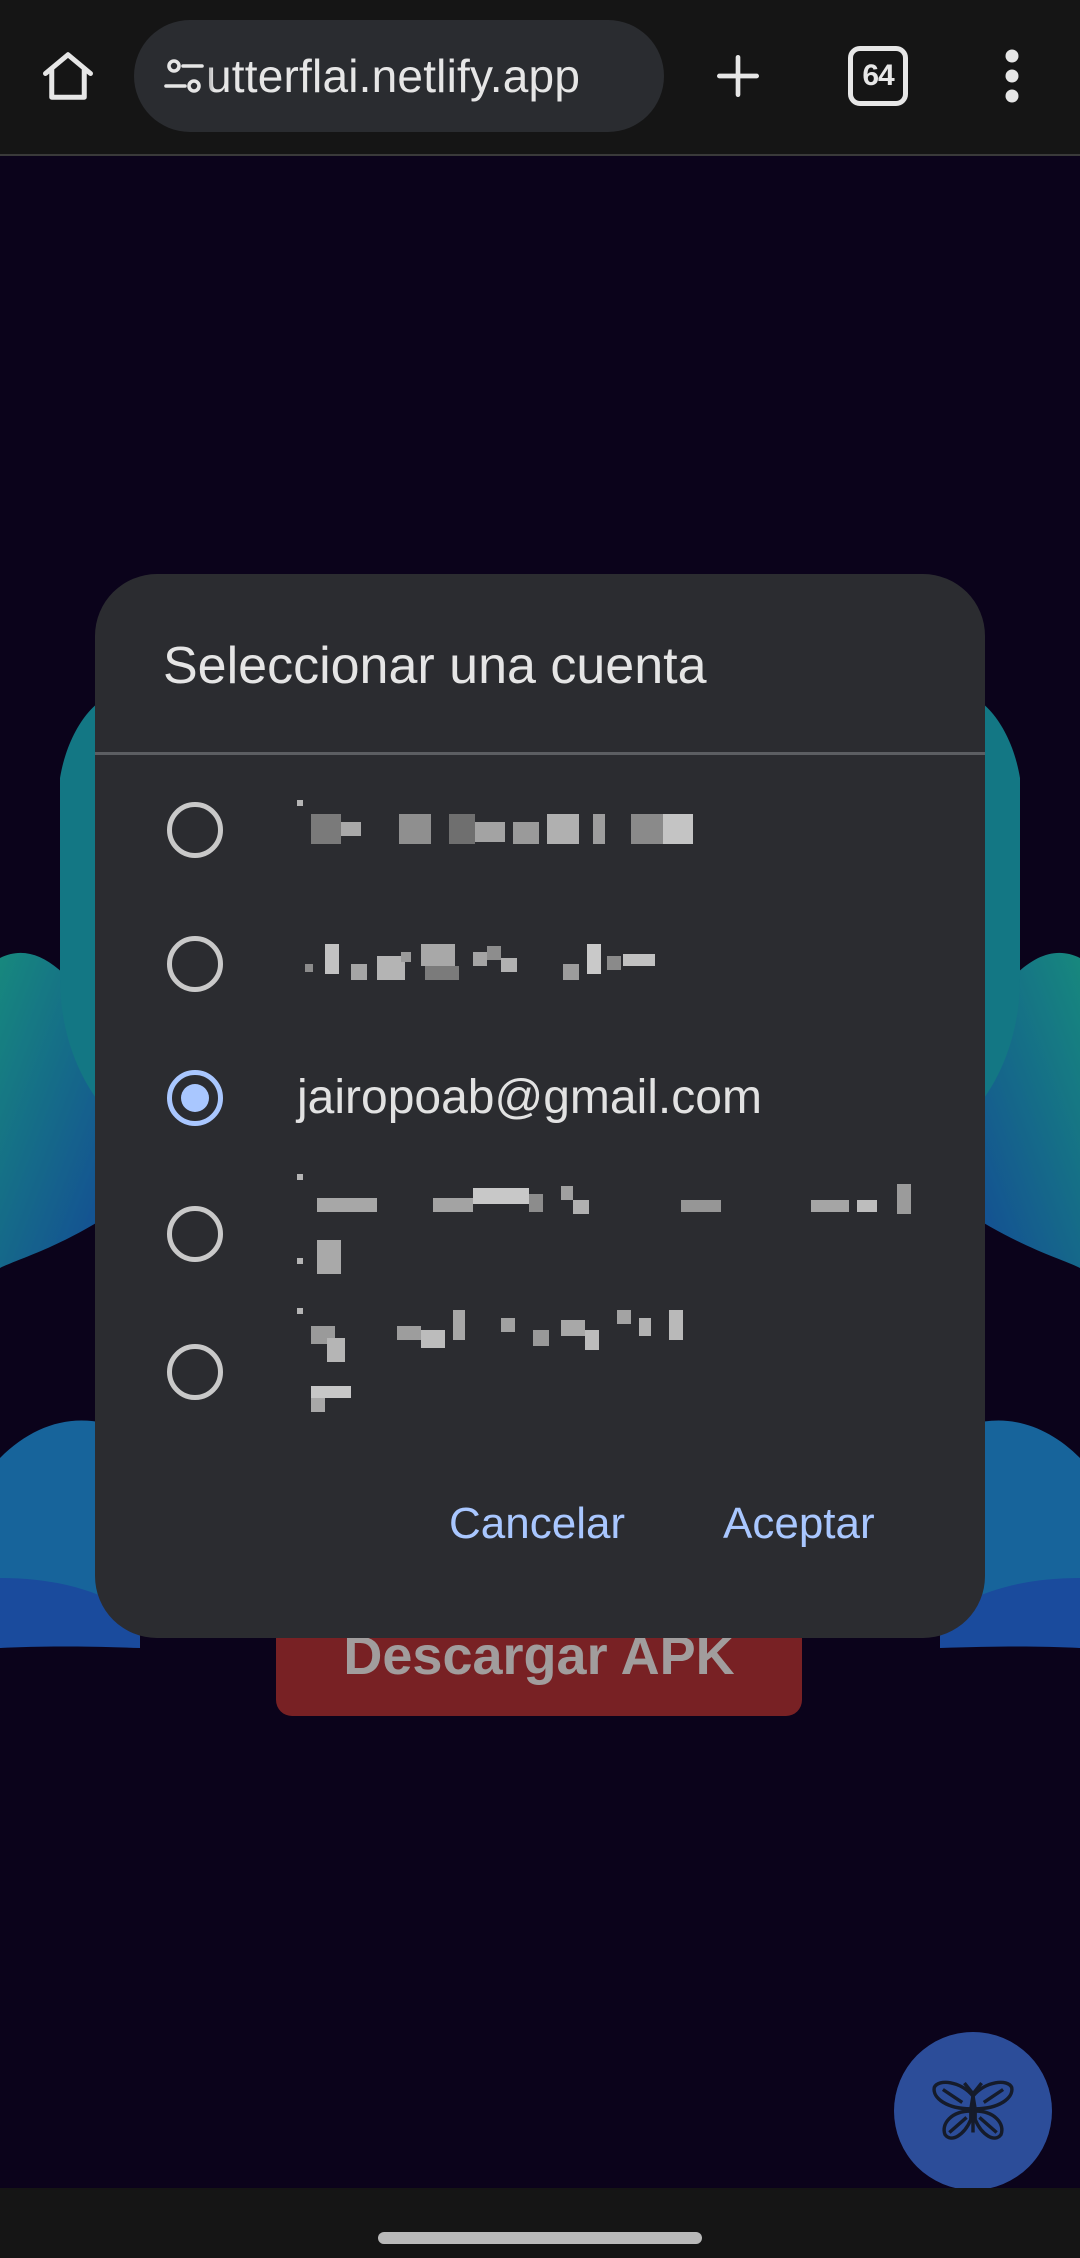 The width and height of the screenshot is (1080, 2258). Describe the element at coordinates (878, 76) in the screenshot. I see `tab-switcher-icon: 64` at that location.